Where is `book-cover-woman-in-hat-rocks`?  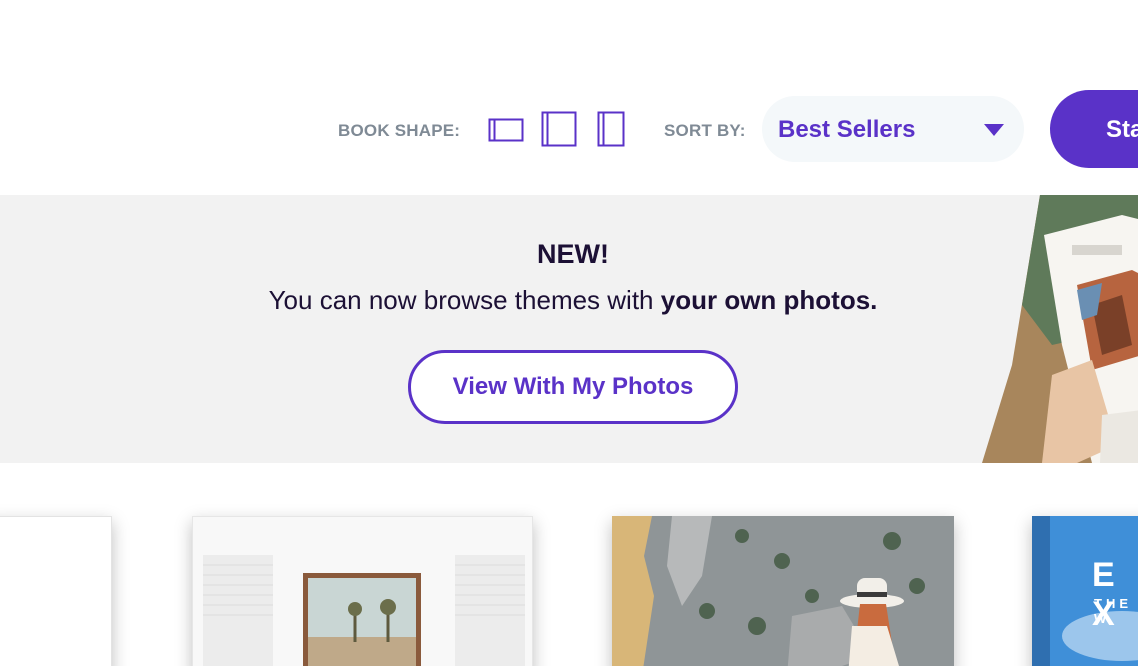
book-cover-woman-in-hat-rocks is located at coordinates (783, 591).